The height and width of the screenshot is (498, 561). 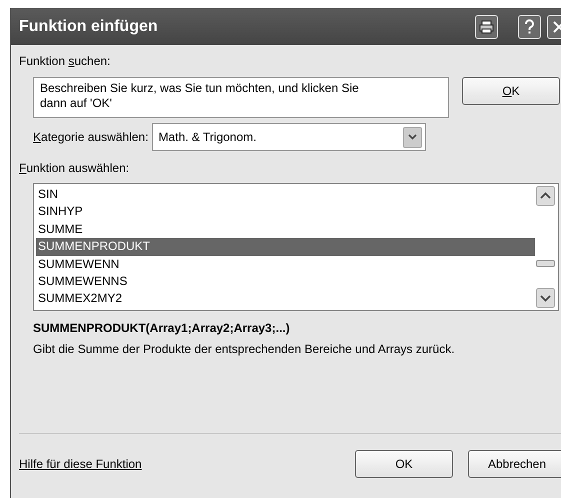 I want to click on function-item: SUMME, so click(x=285, y=229).